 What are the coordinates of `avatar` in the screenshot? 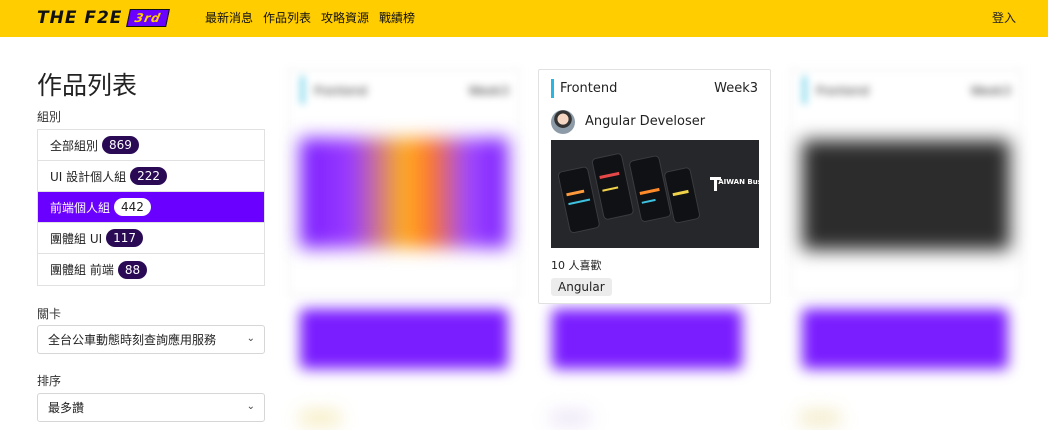 It's located at (563, 122).